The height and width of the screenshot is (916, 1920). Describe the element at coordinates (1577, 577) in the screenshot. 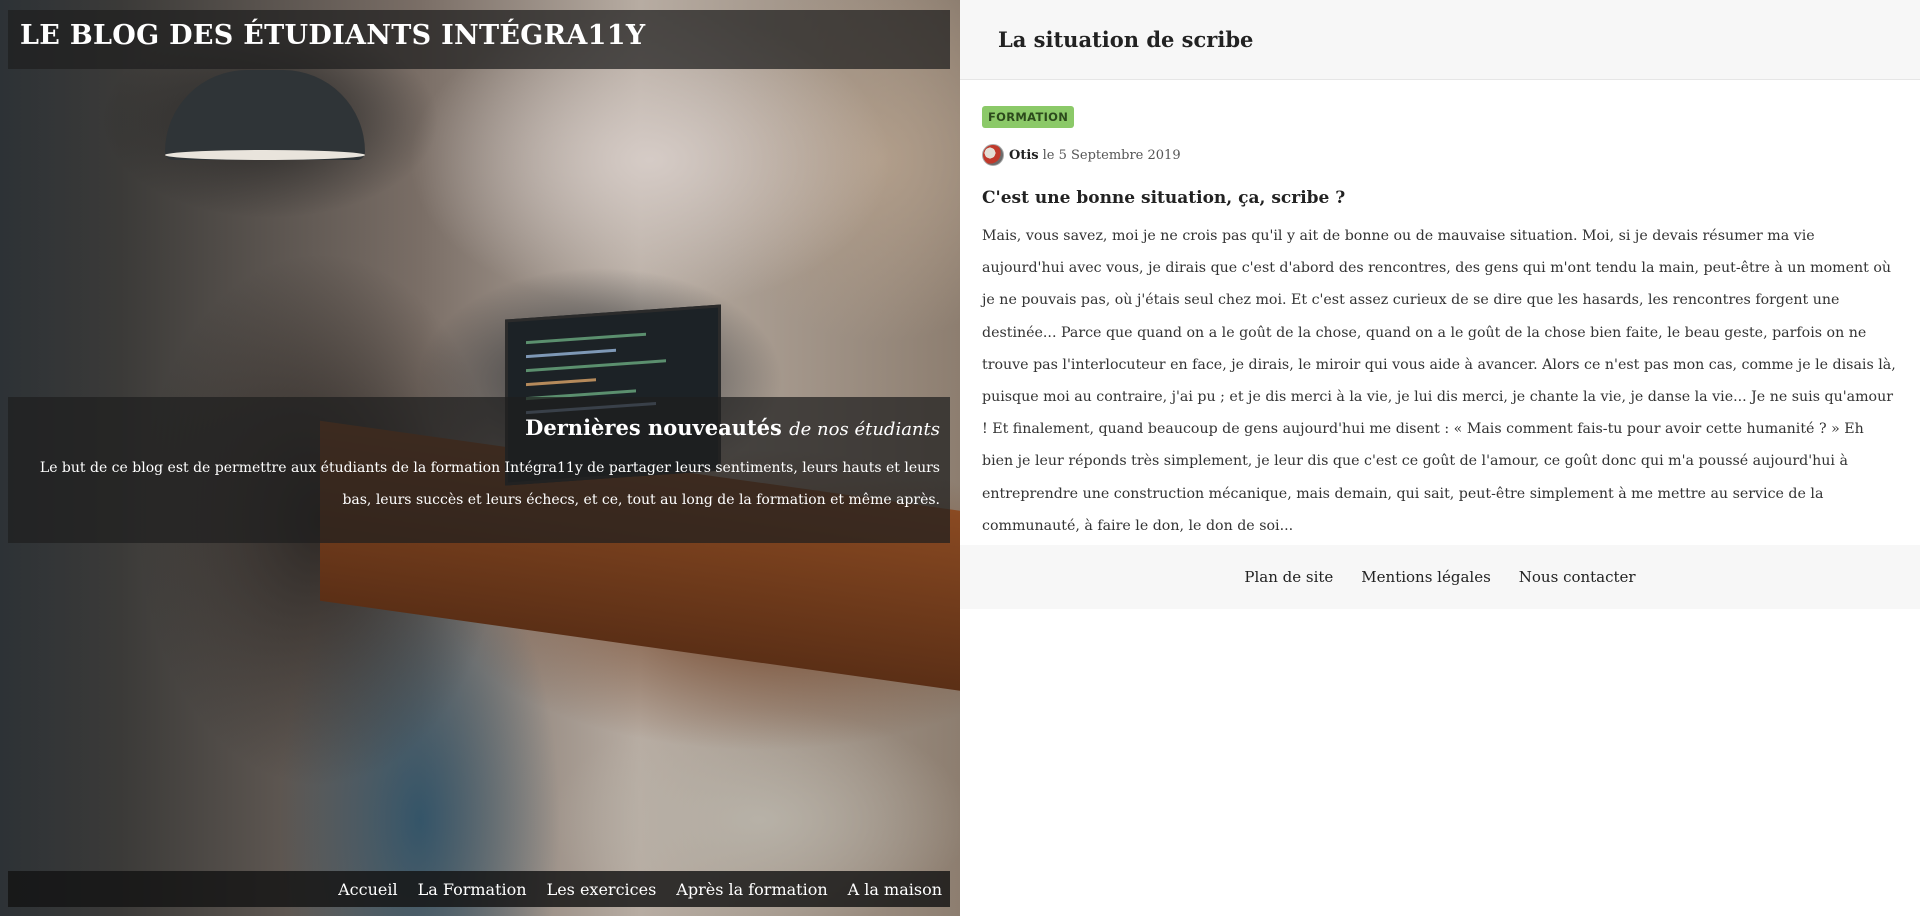

I see `footer-link-nous-contacter: Nous contacter` at that location.